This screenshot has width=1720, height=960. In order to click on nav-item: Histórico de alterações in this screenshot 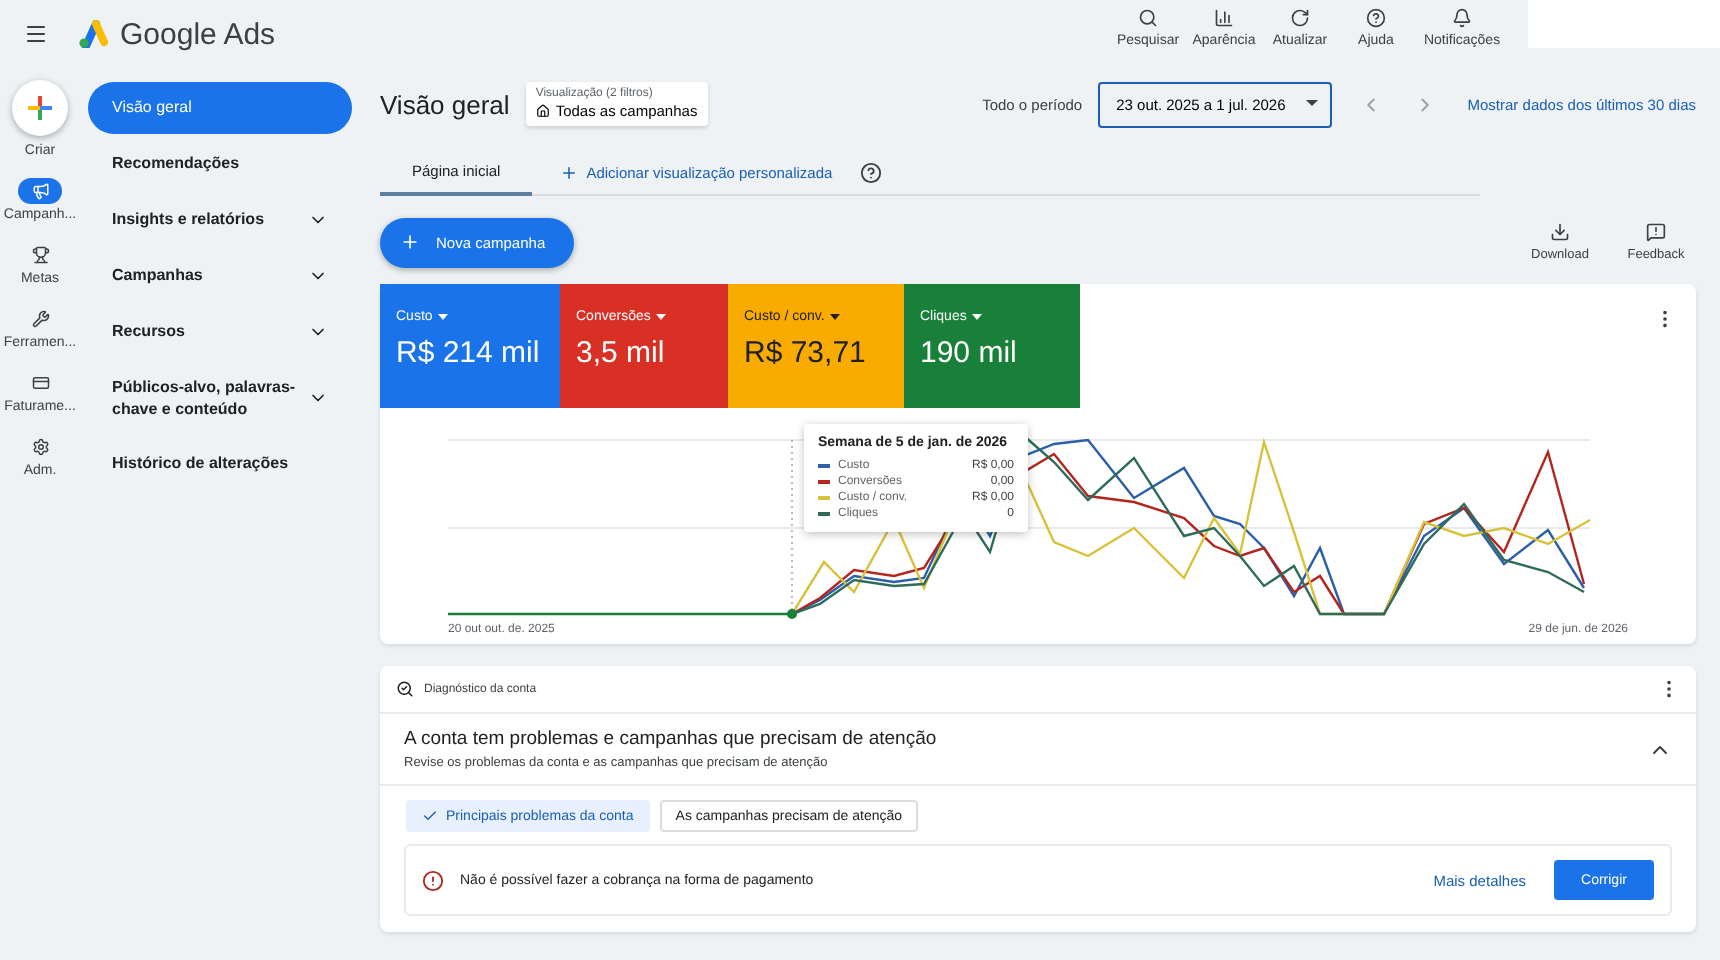, I will do `click(220, 464)`.